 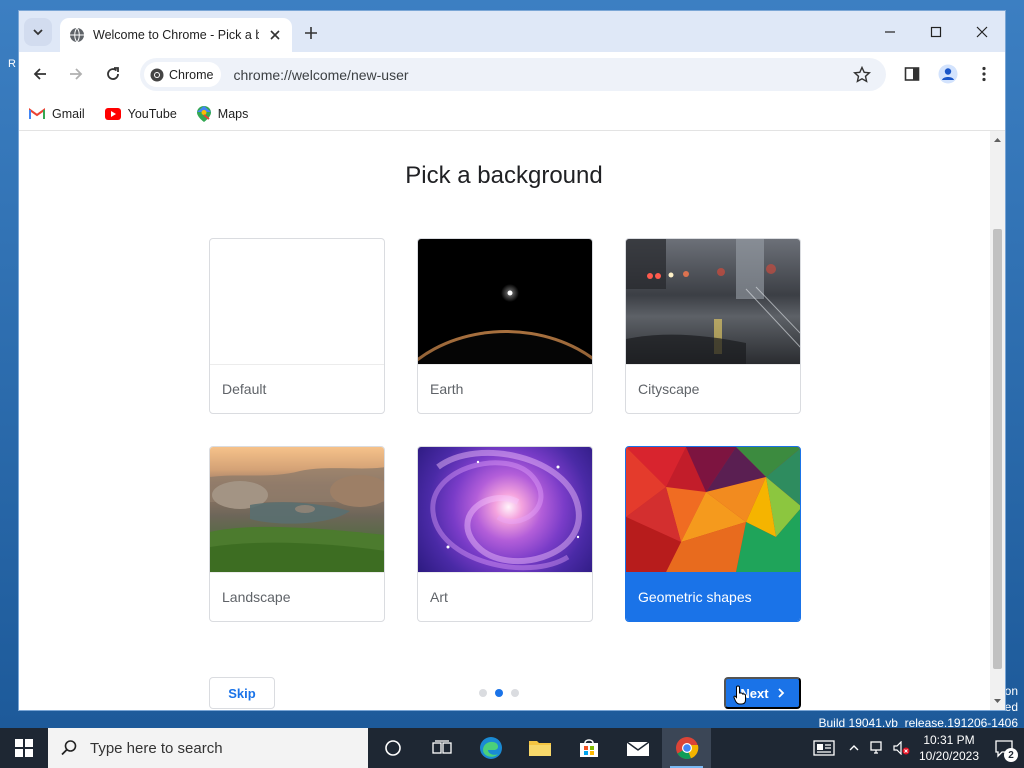 What do you see at coordinates (176, 35) in the screenshot?
I see `active-tab: Welcome to Chrome - Pick a b` at bounding box center [176, 35].